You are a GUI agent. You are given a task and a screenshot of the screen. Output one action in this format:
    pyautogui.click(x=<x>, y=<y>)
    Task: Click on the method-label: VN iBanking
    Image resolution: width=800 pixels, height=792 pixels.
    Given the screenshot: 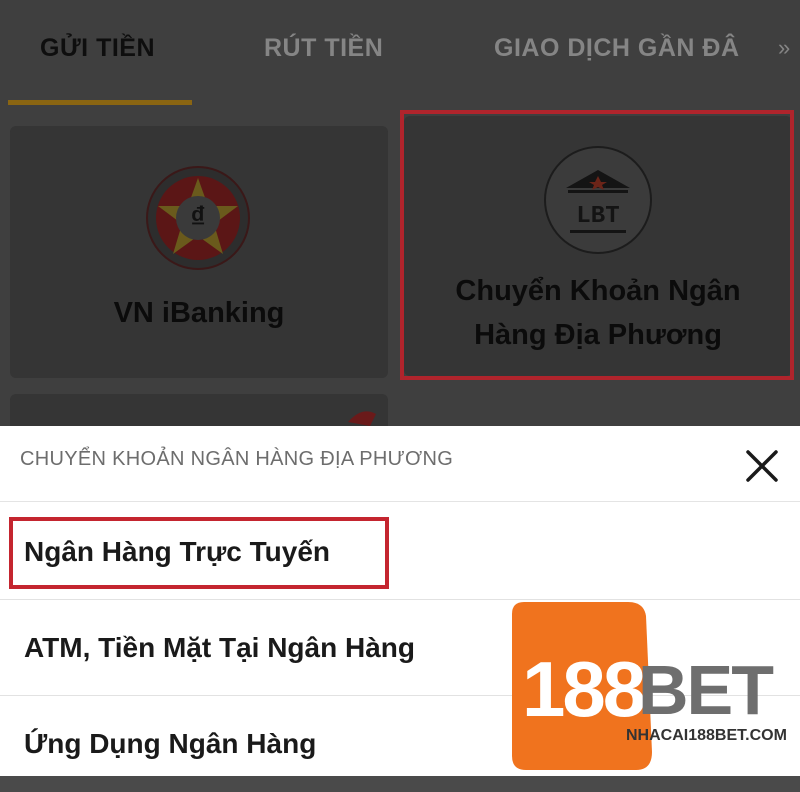 What is the action you would take?
    pyautogui.click(x=199, y=313)
    